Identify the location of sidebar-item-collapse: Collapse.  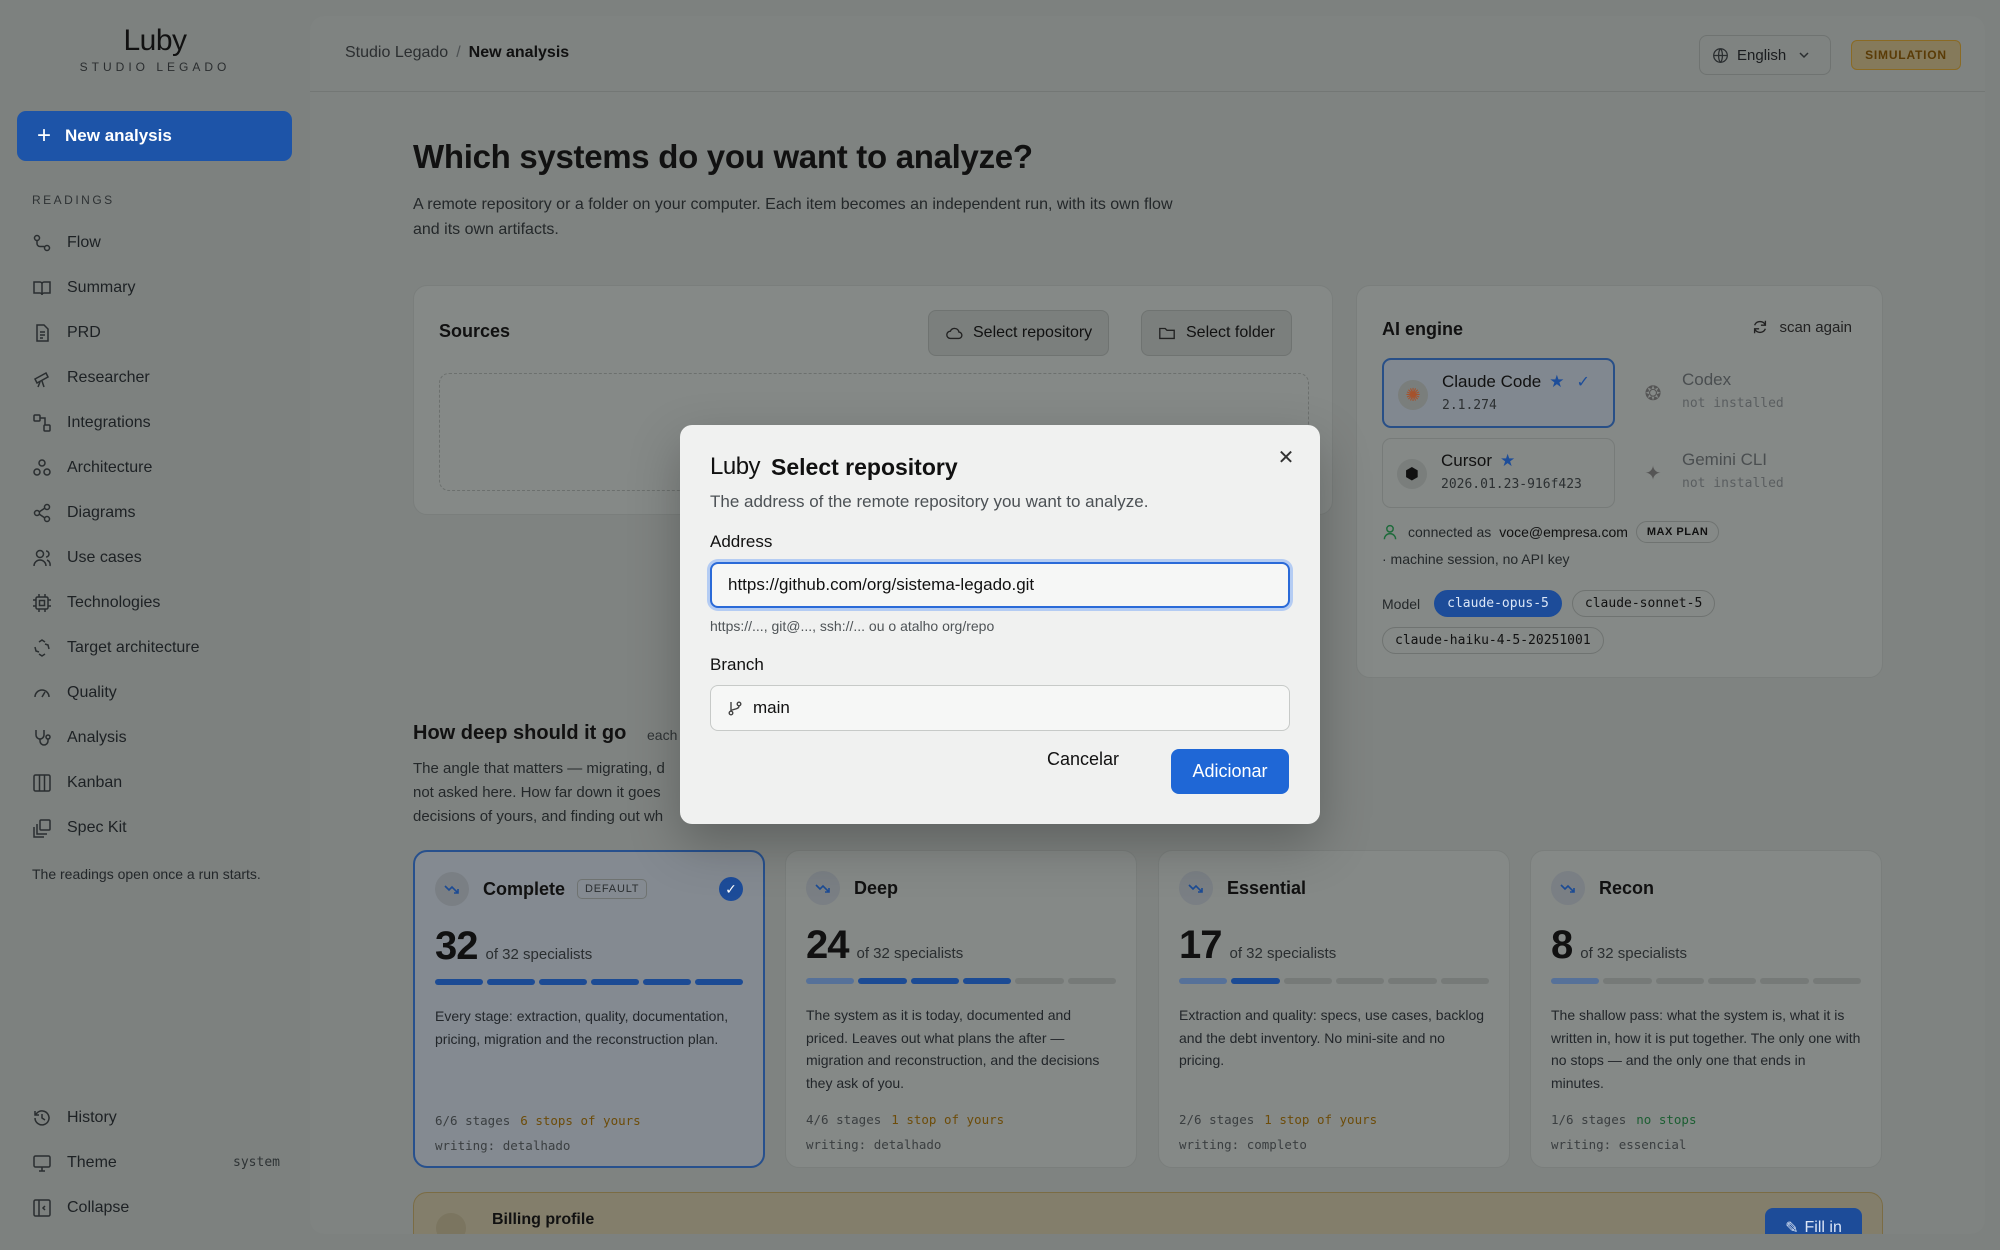
(156, 1207).